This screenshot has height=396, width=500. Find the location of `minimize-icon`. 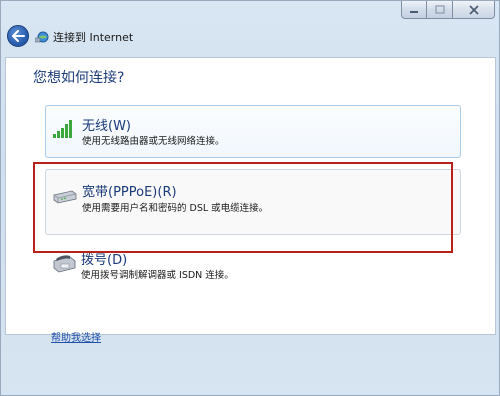

minimize-icon is located at coordinates (414, 11).